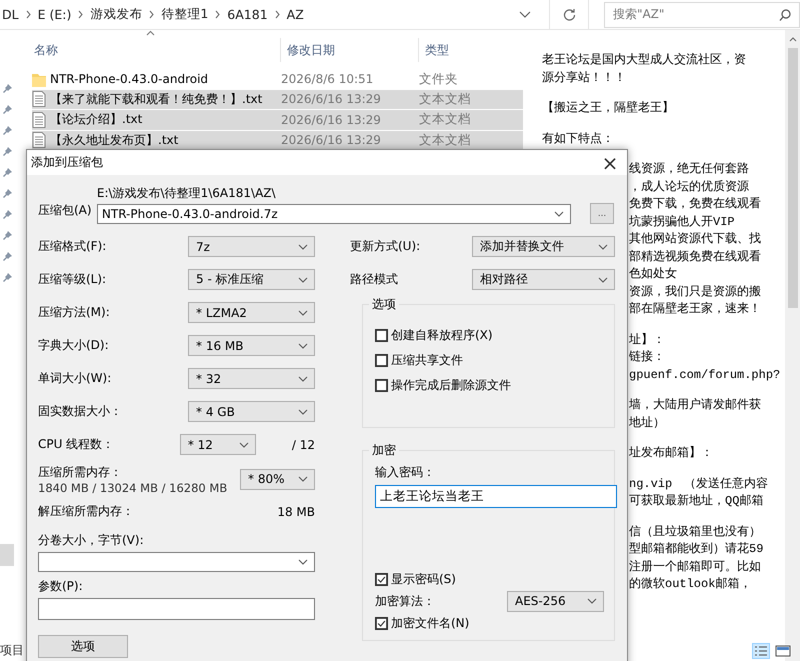 This screenshot has width=800, height=661. What do you see at coordinates (405, 472) in the screenshot?
I see `field-label: 输入密码：` at bounding box center [405, 472].